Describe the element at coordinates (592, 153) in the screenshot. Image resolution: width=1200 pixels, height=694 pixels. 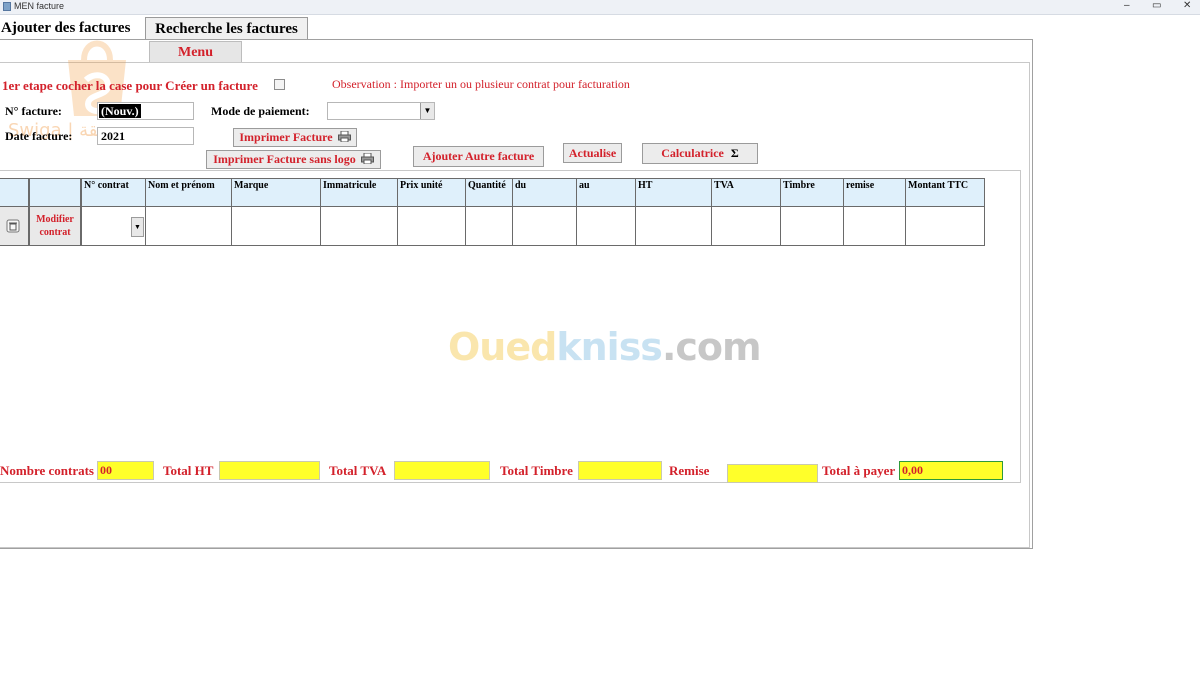
I see `refresh-button: Actualise` at that location.